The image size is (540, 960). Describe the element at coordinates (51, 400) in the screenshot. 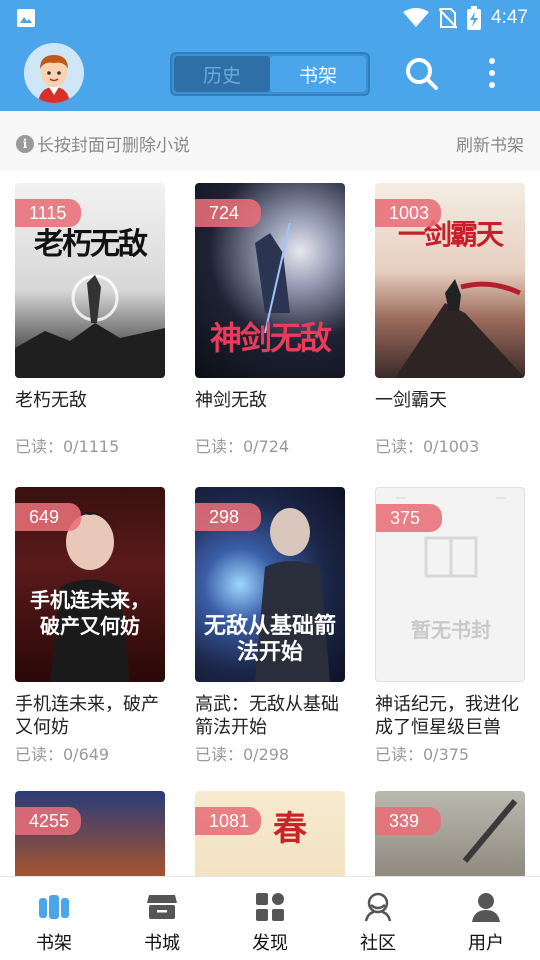

I see `book-title: 老朽无敌` at that location.